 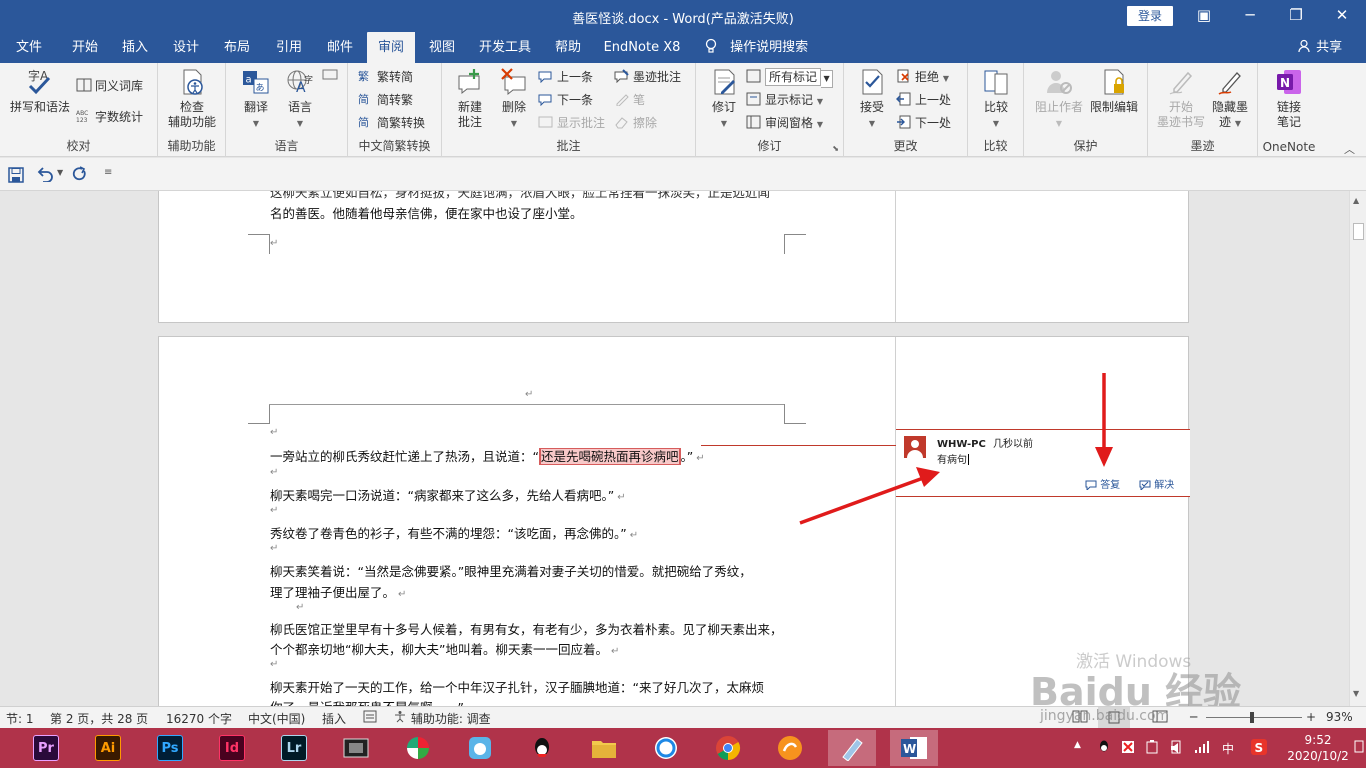 I want to click on tab-developer: 开发工具, so click(x=505, y=47).